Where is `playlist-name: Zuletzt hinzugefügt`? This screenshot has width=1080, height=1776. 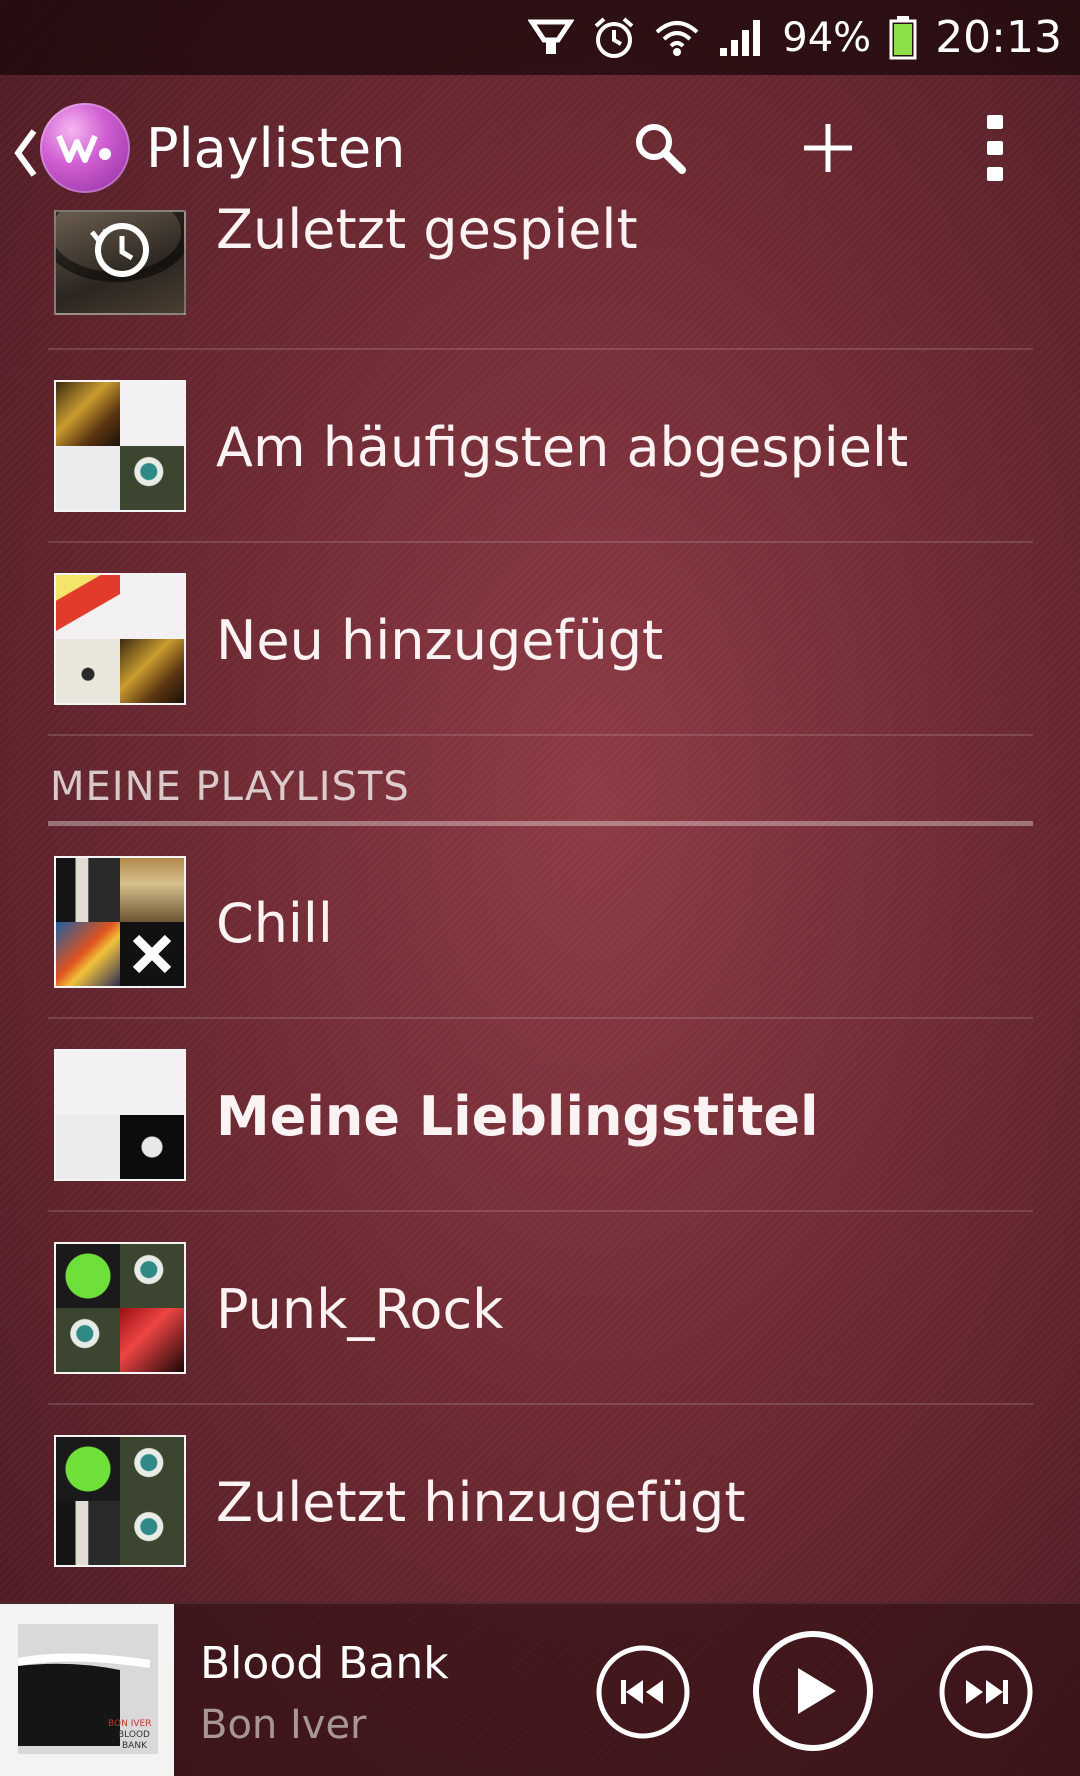
playlist-name: Zuletzt hinzugefügt is located at coordinates (481, 1502).